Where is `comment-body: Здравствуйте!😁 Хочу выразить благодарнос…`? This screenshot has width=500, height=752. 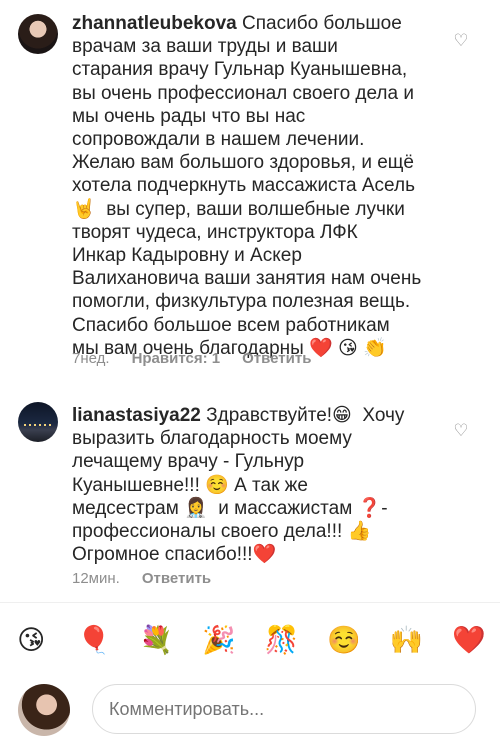
comment-body: Здравствуйте!😁 Хочу выразить благодарнос… is located at coordinates (238, 485).